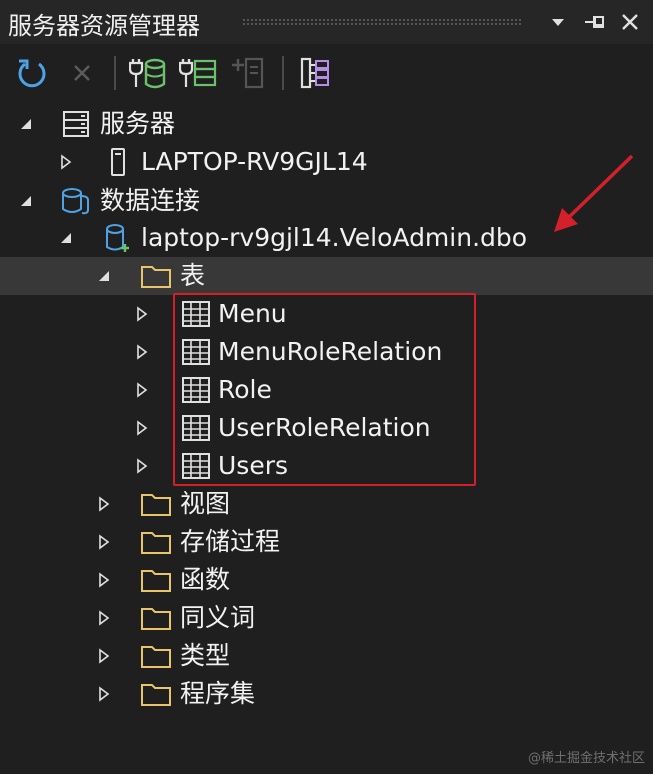  I want to click on tree-node-label: 程序集, so click(218, 693).